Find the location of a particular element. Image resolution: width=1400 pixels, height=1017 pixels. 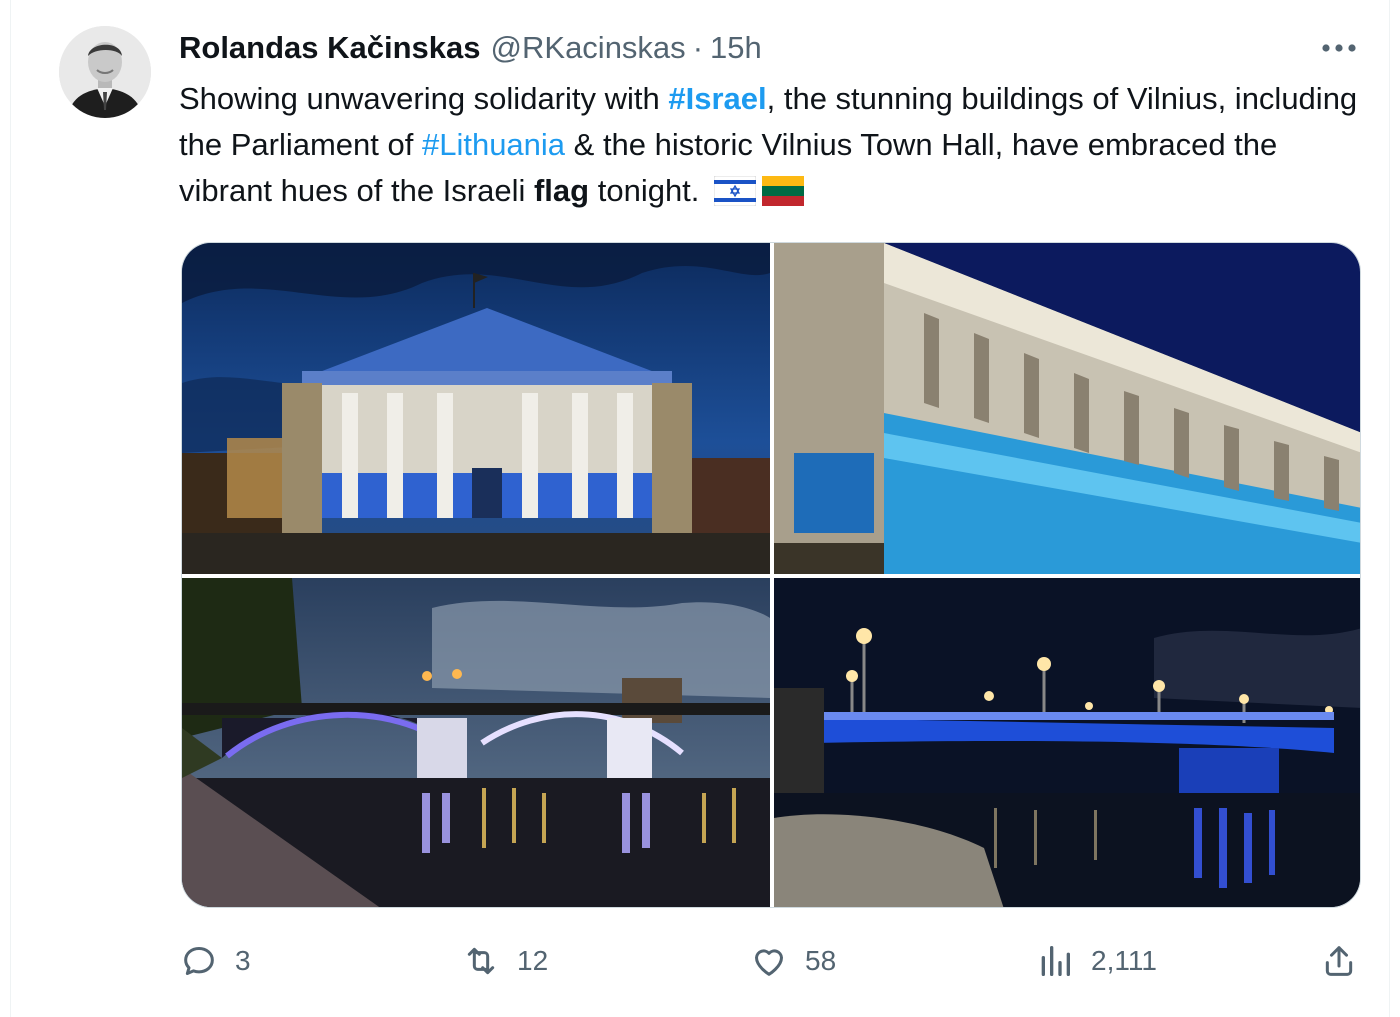

author-name: Rolandas Kačinskas is located at coordinates (330, 48).